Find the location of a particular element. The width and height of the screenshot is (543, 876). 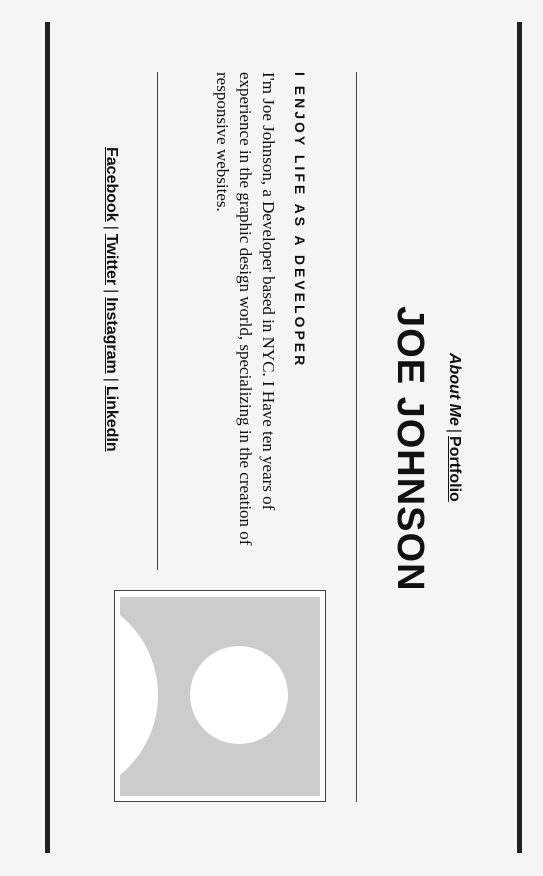

facebook-link: Facebook is located at coordinates (111, 184).